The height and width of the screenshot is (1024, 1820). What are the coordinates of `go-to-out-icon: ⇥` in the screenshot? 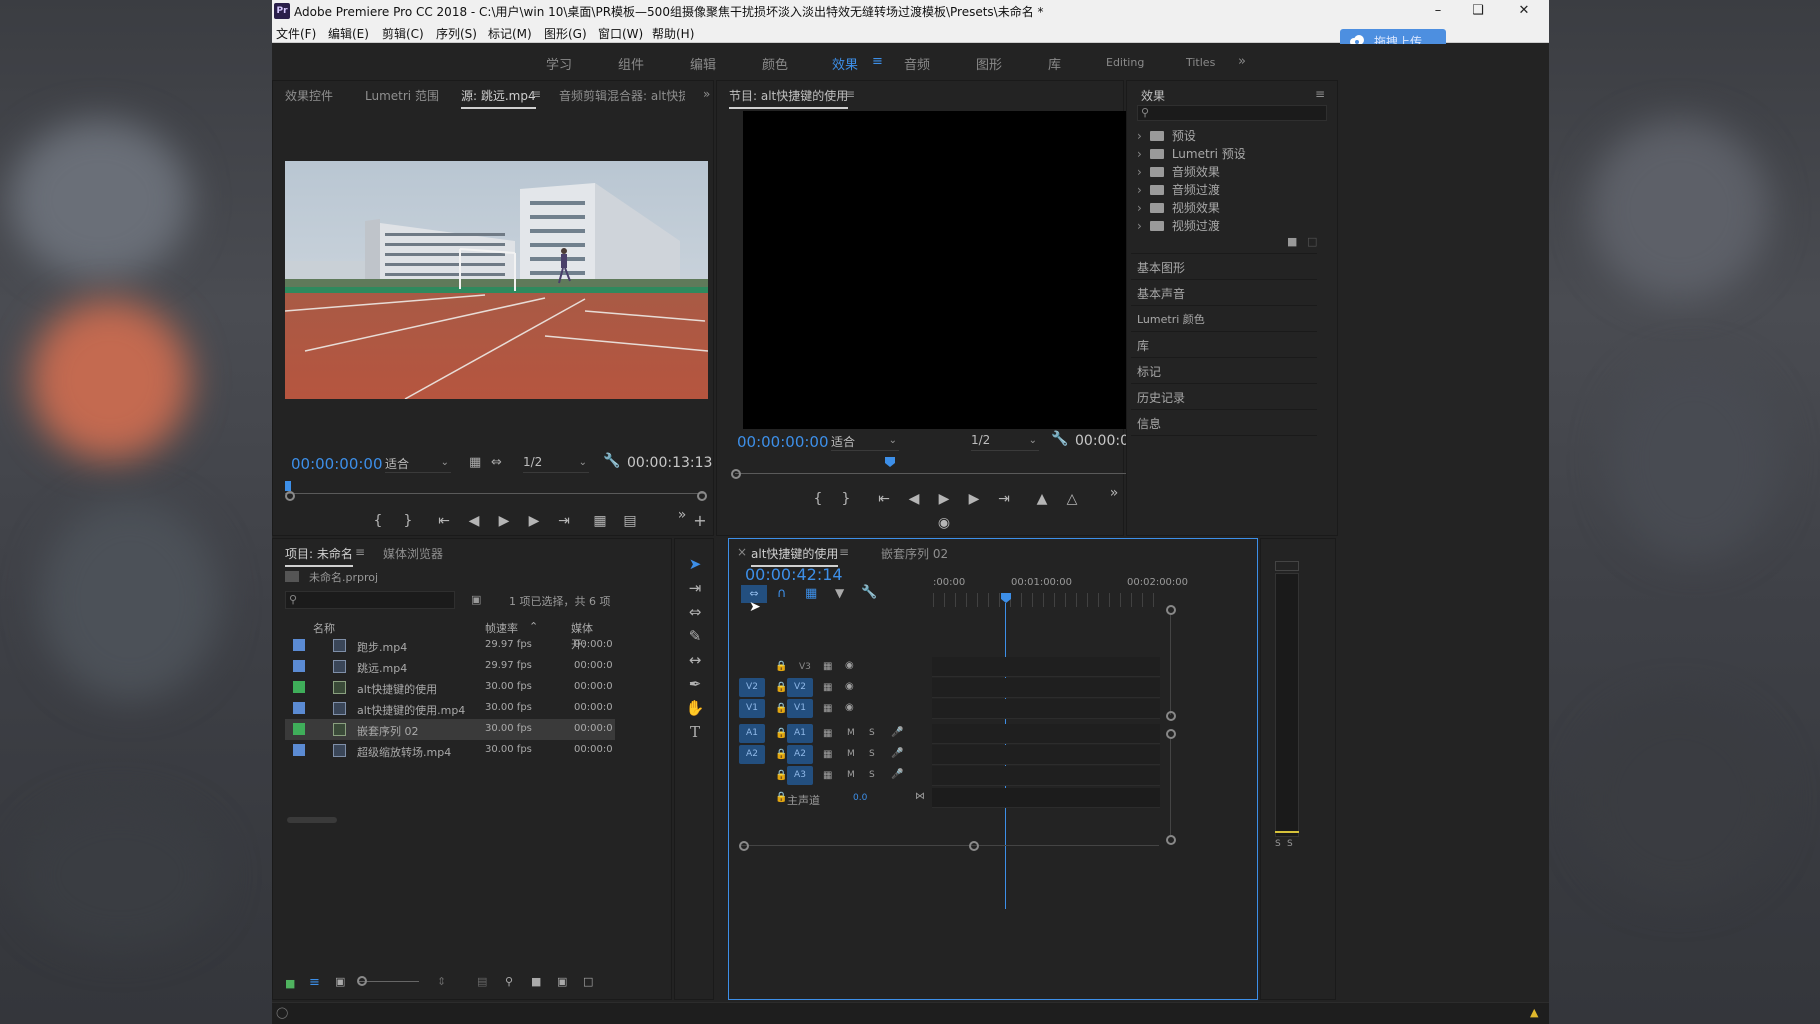 It's located at (564, 521).